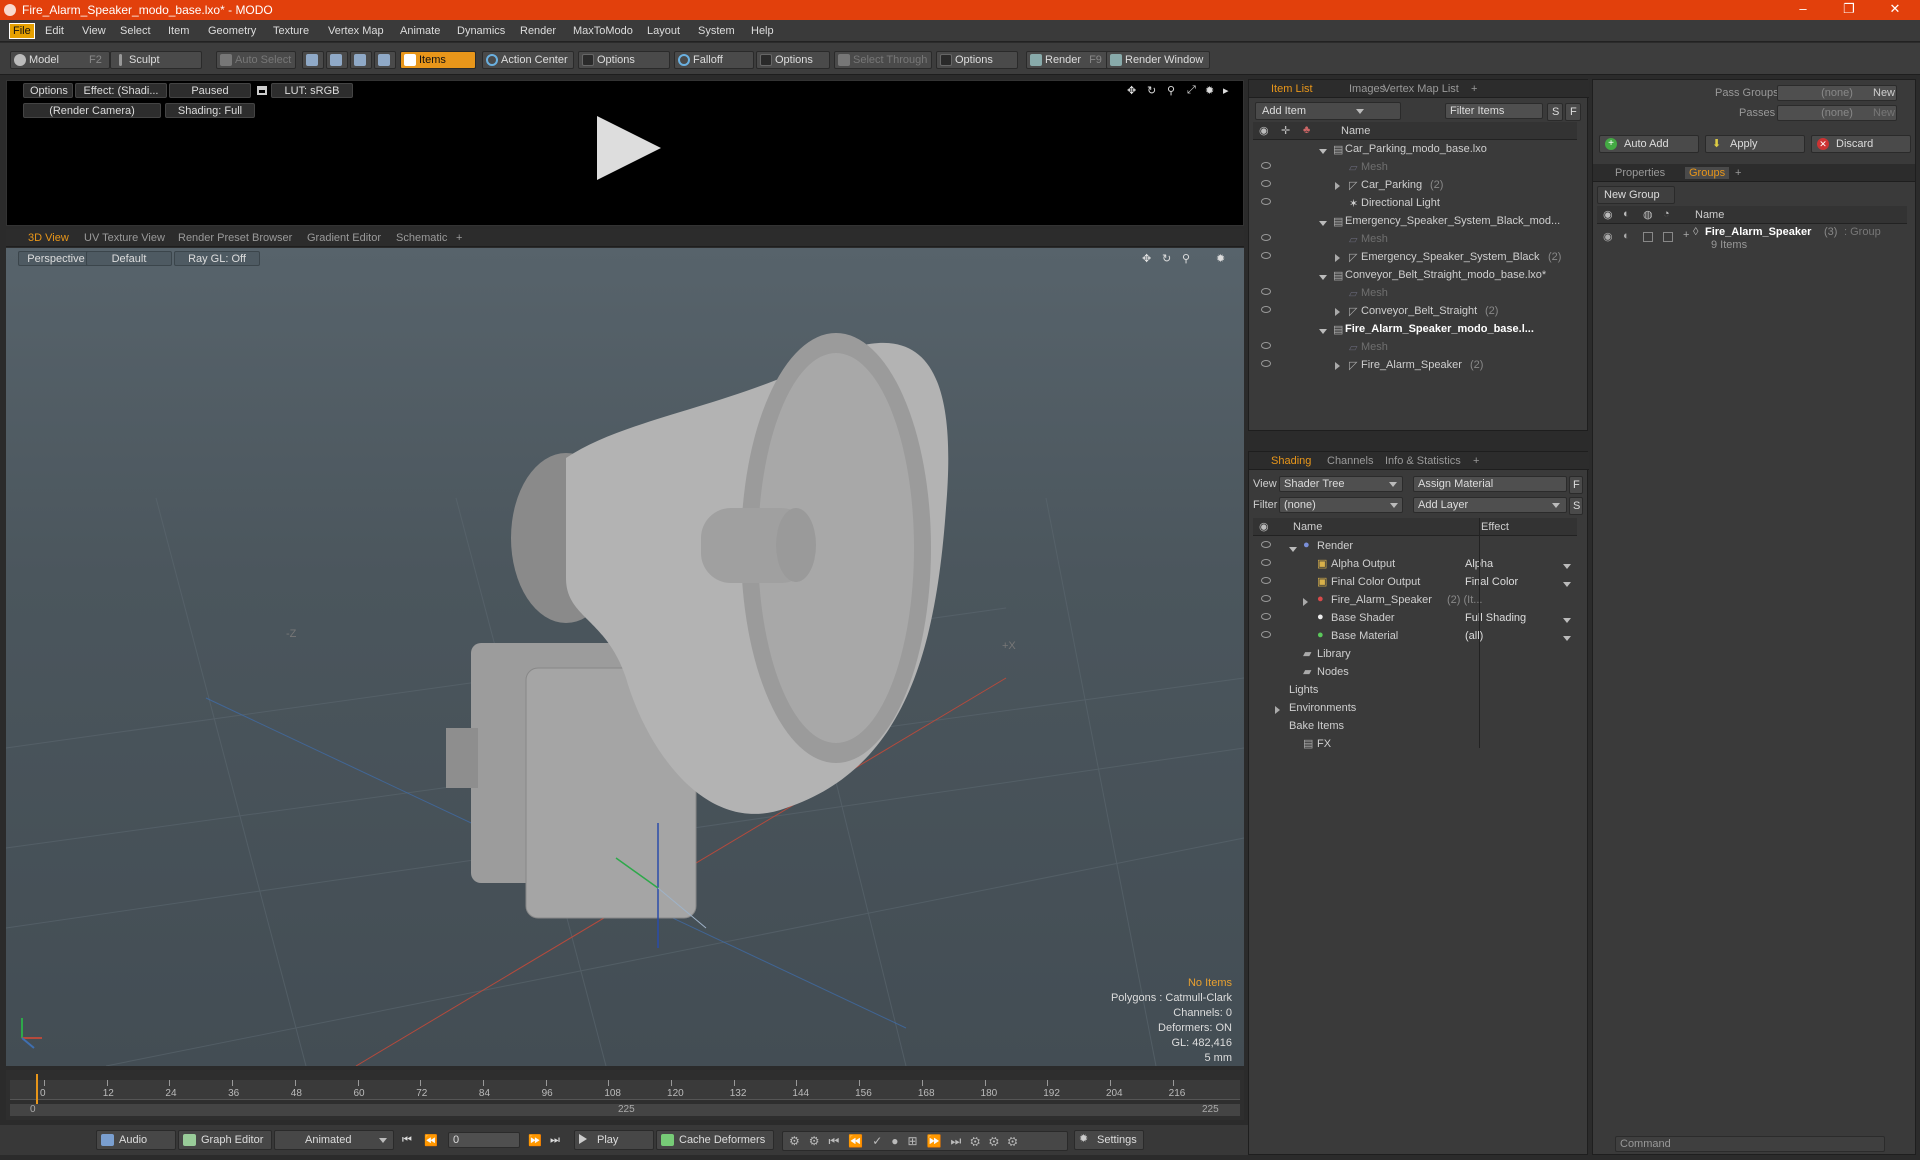 This screenshot has width=1920, height=1160. What do you see at coordinates (1849, 9) in the screenshot?
I see `restore-button: ❐` at bounding box center [1849, 9].